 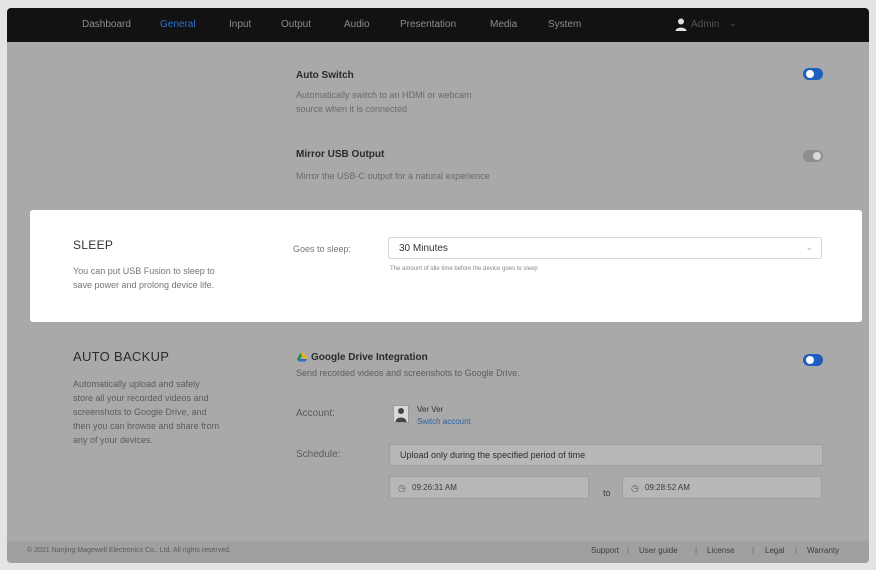 I want to click on mirror-usb-title: Mirror USB Output, so click(x=340, y=154).